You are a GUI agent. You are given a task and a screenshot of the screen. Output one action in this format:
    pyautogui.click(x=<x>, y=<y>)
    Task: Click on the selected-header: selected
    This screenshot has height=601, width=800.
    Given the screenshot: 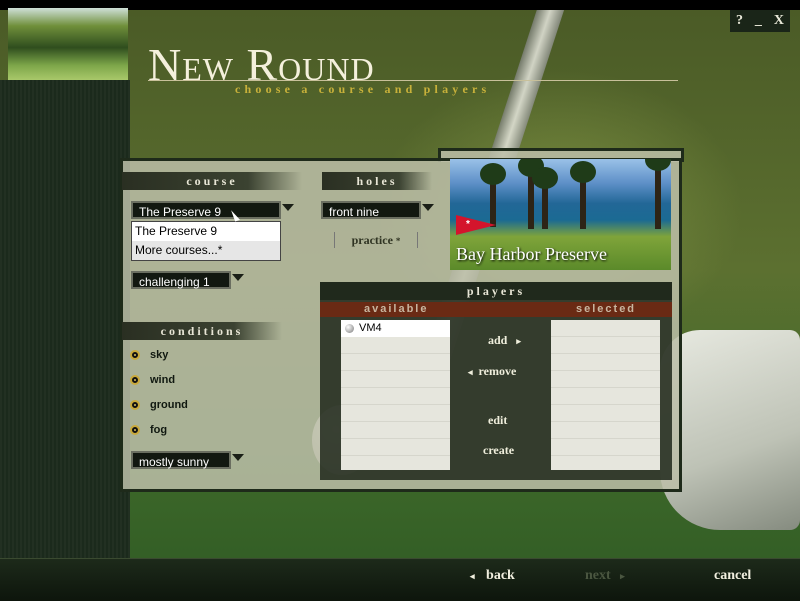 What is the action you would take?
    pyautogui.click(x=606, y=309)
    